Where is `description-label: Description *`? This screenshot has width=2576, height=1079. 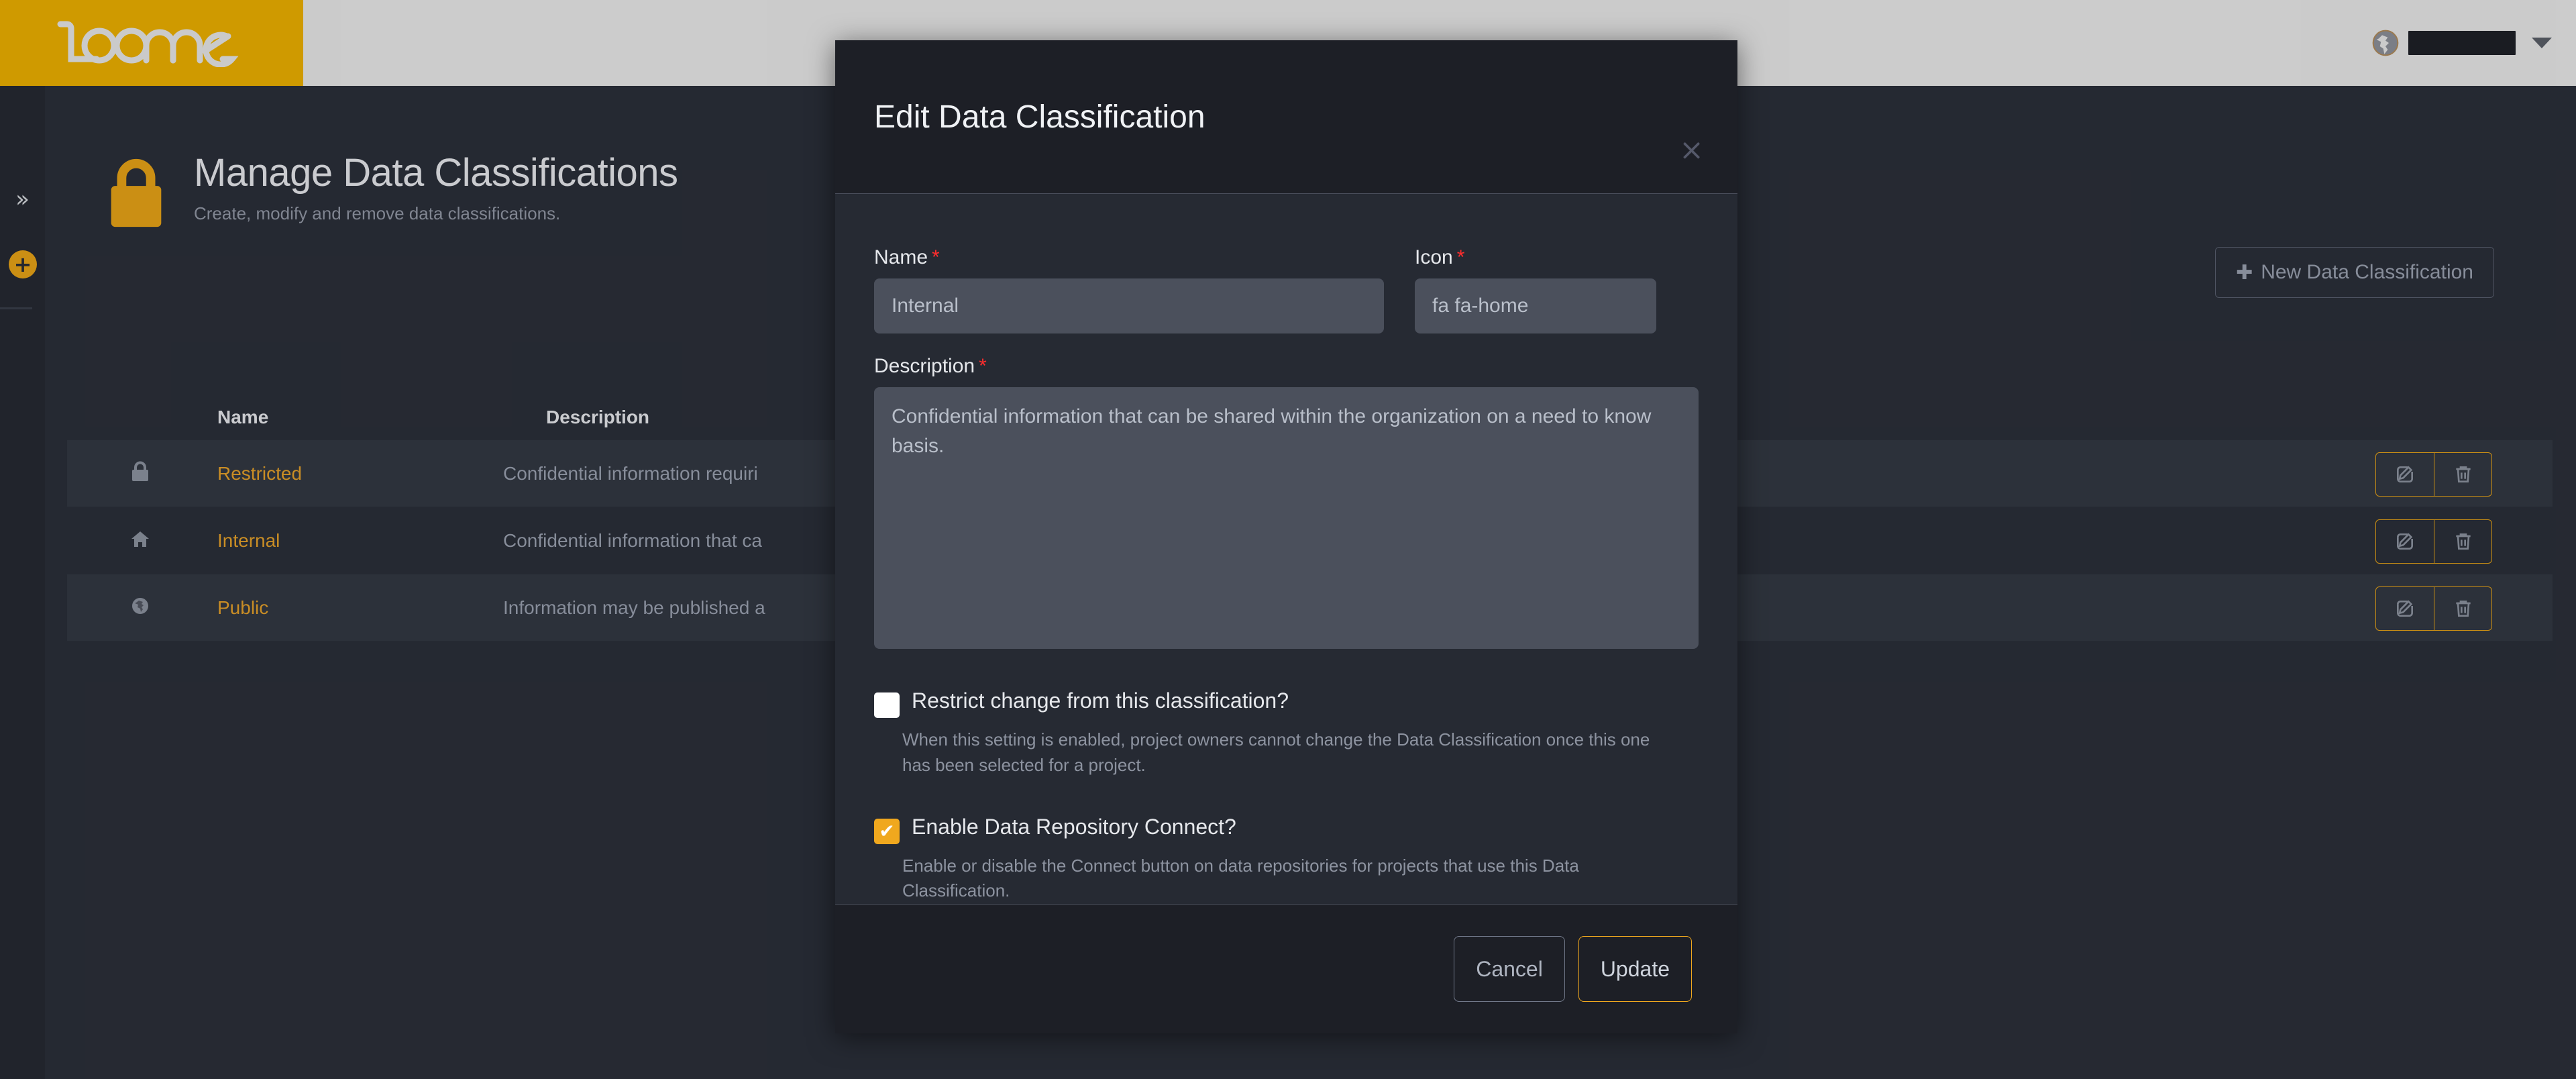 description-label: Description * is located at coordinates (1286, 366).